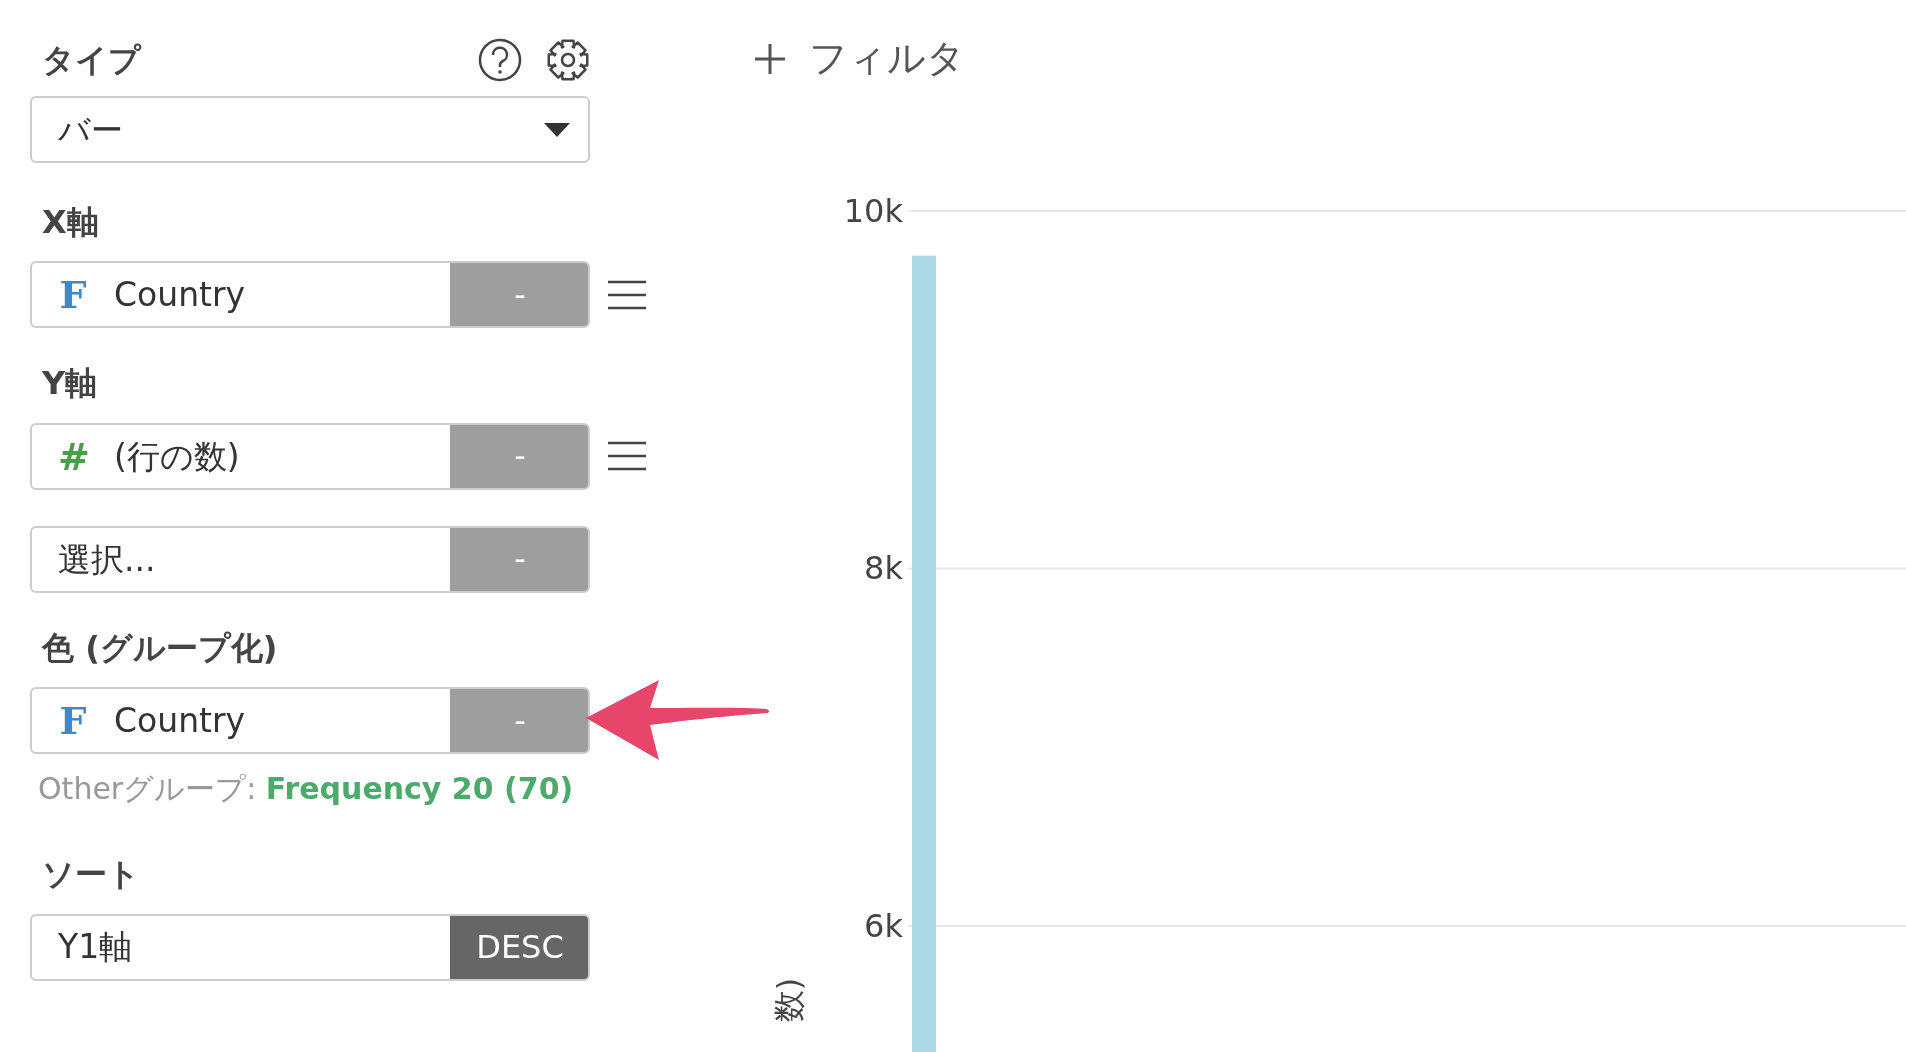  Describe the element at coordinates (306, 789) in the screenshot. I see `group-note: Otherグループ: Frequency 20 (70)` at that location.